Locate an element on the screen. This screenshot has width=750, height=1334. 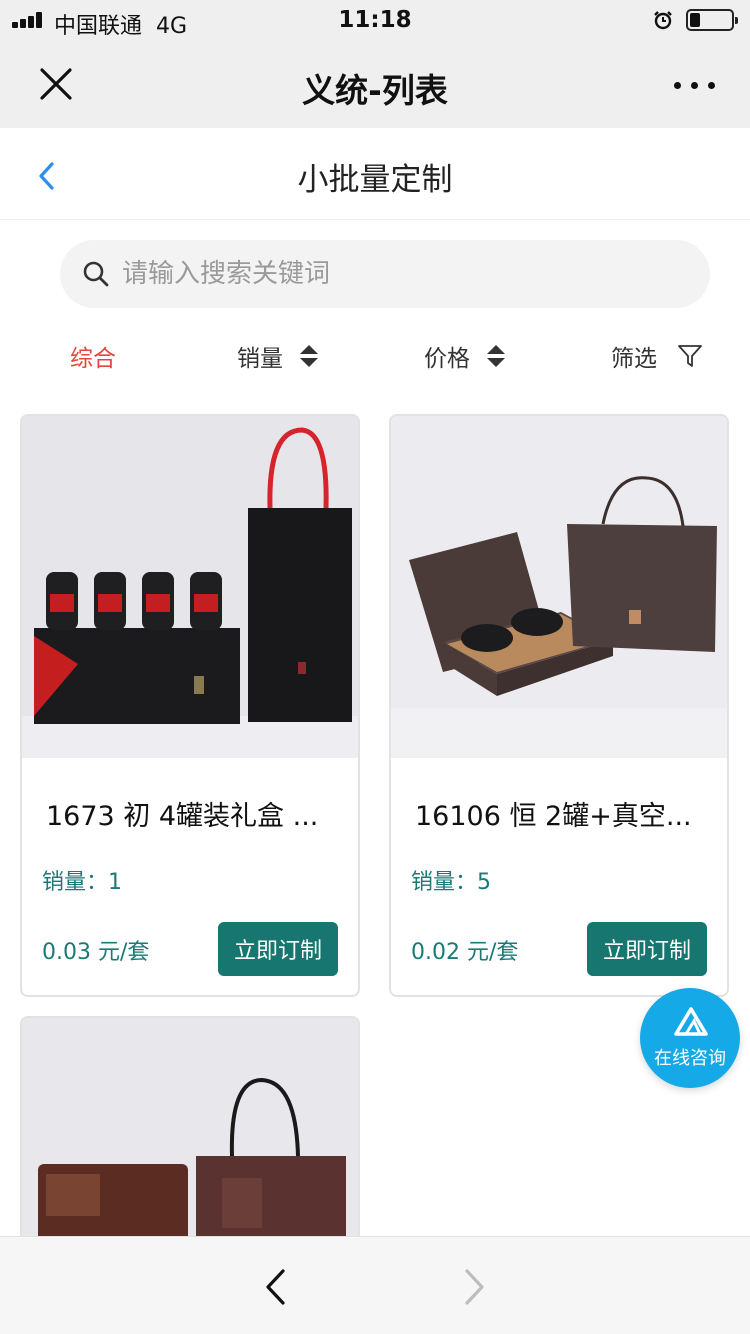
search-input is located at coordinates (402, 274).